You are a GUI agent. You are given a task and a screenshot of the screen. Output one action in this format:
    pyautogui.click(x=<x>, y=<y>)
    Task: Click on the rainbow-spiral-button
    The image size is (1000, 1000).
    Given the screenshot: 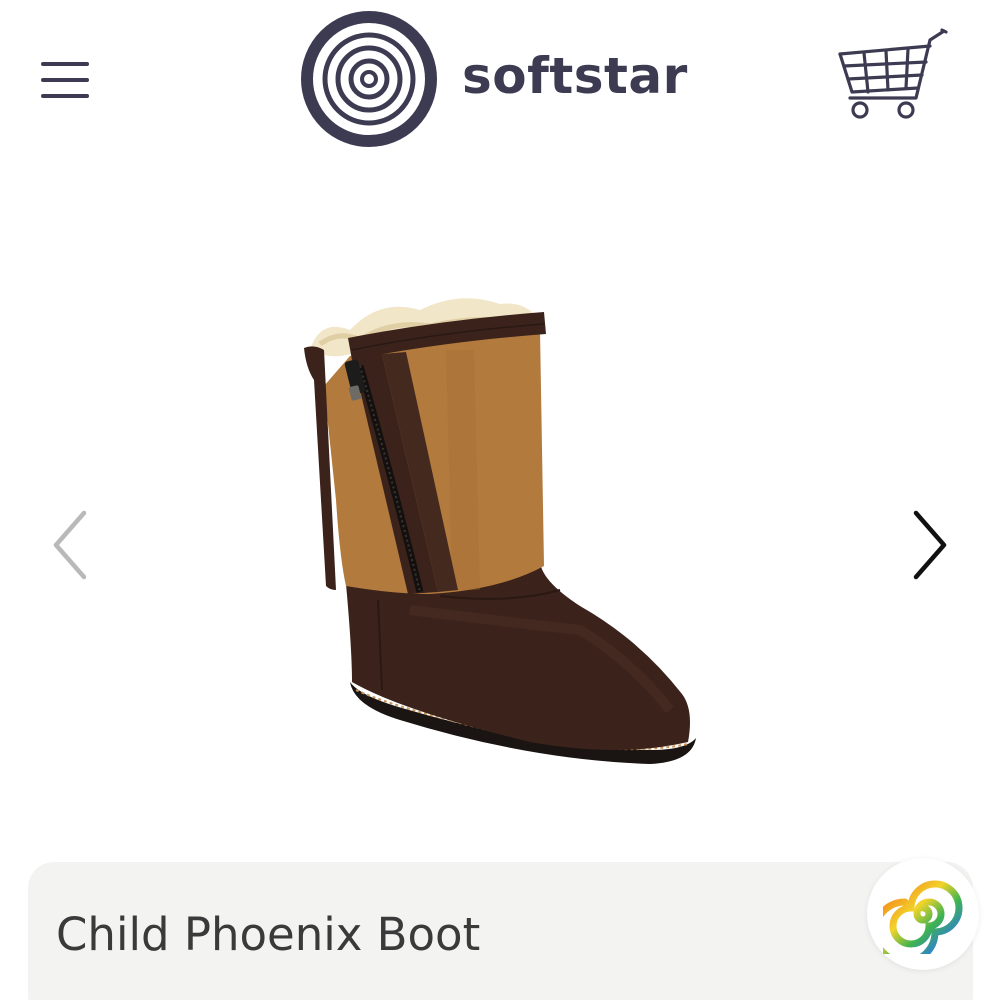 What is the action you would take?
    pyautogui.click(x=923, y=914)
    